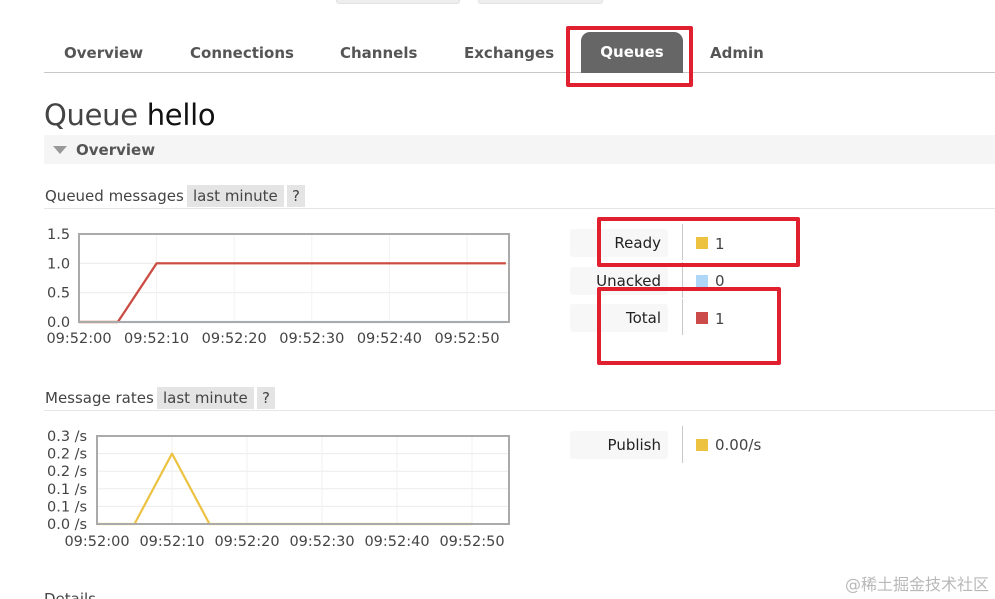 This screenshot has width=995, height=599. I want to click on legend-value-unacked: 0, so click(720, 281).